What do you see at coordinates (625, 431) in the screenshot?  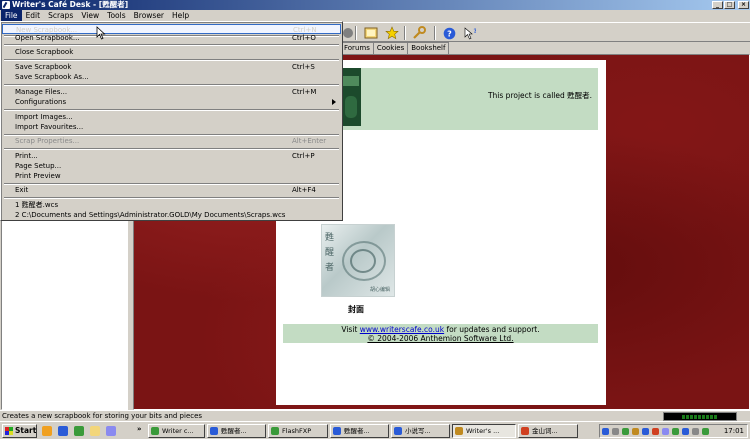 I see `tray-app-icon` at bounding box center [625, 431].